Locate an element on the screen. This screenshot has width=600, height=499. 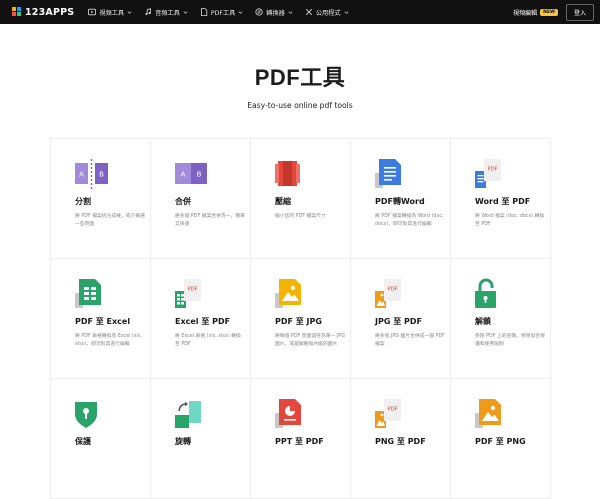
play-icon is located at coordinates (92, 12).